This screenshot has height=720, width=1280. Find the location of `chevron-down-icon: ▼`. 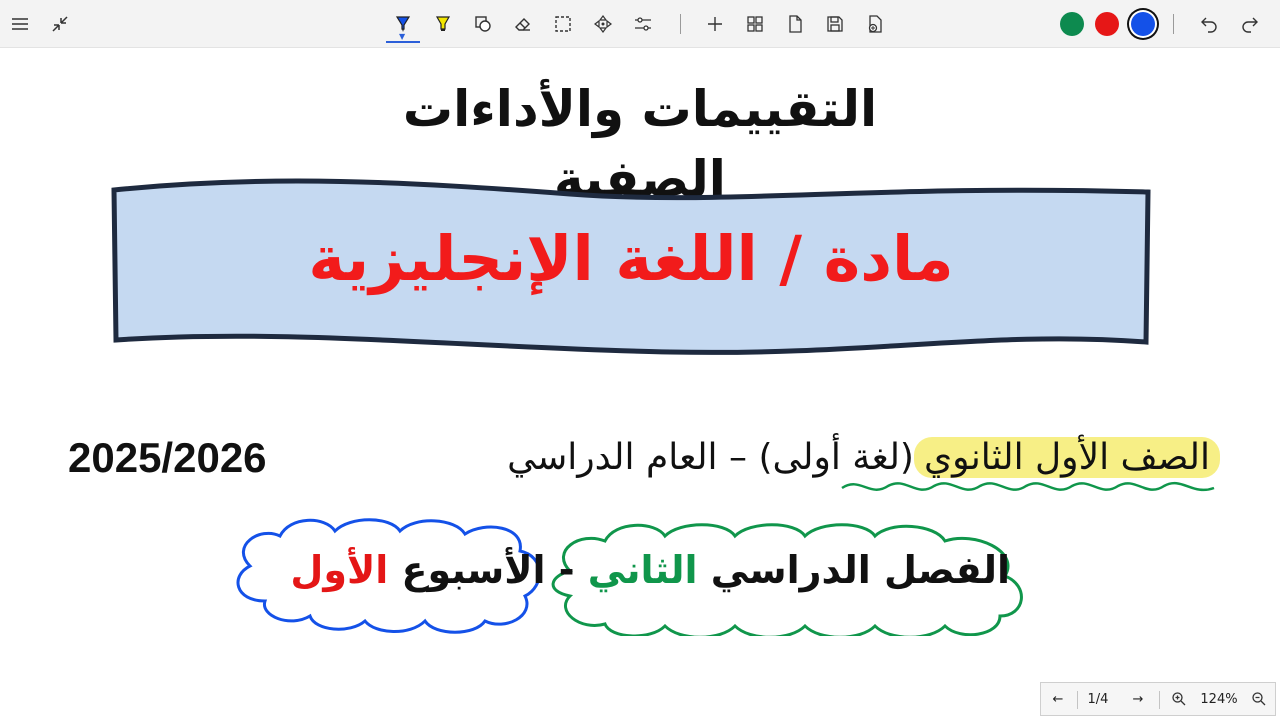

chevron-down-icon: ▼ is located at coordinates (402, 36).